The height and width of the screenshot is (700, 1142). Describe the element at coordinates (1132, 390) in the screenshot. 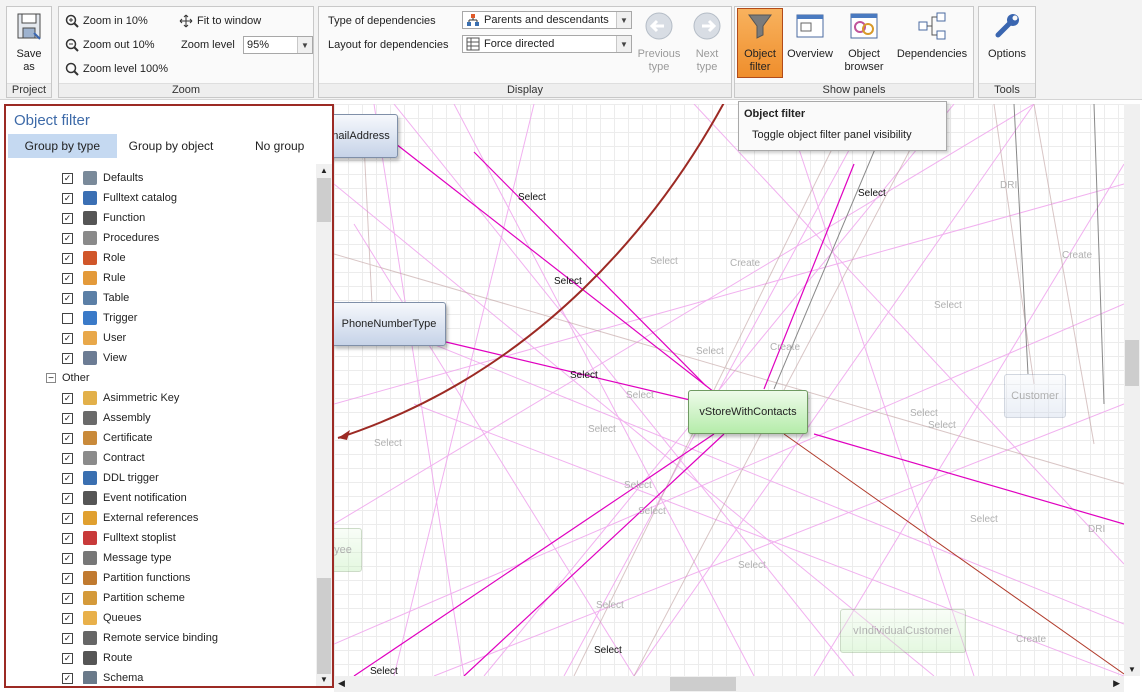

I see `canvas-vertical-scrollbar: ▼` at that location.